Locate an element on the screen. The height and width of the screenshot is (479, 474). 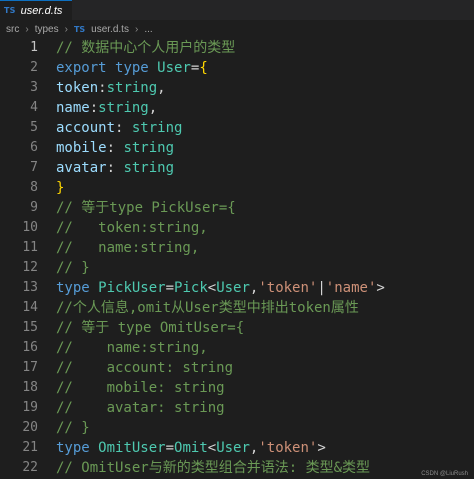
line-number: 5 is located at coordinates (34, 127).